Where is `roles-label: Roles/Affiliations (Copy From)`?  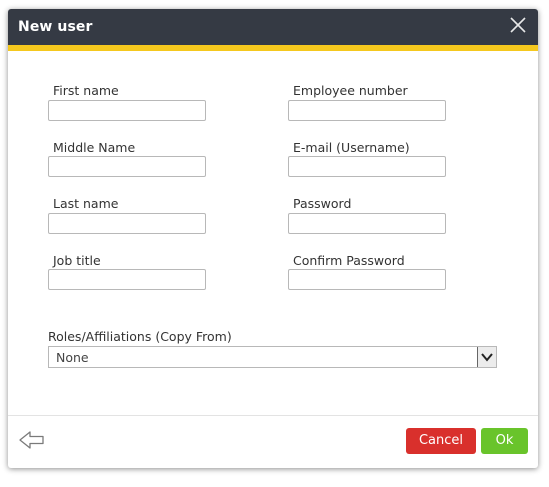
roles-label: Roles/Affiliations (Copy From) is located at coordinates (140, 336).